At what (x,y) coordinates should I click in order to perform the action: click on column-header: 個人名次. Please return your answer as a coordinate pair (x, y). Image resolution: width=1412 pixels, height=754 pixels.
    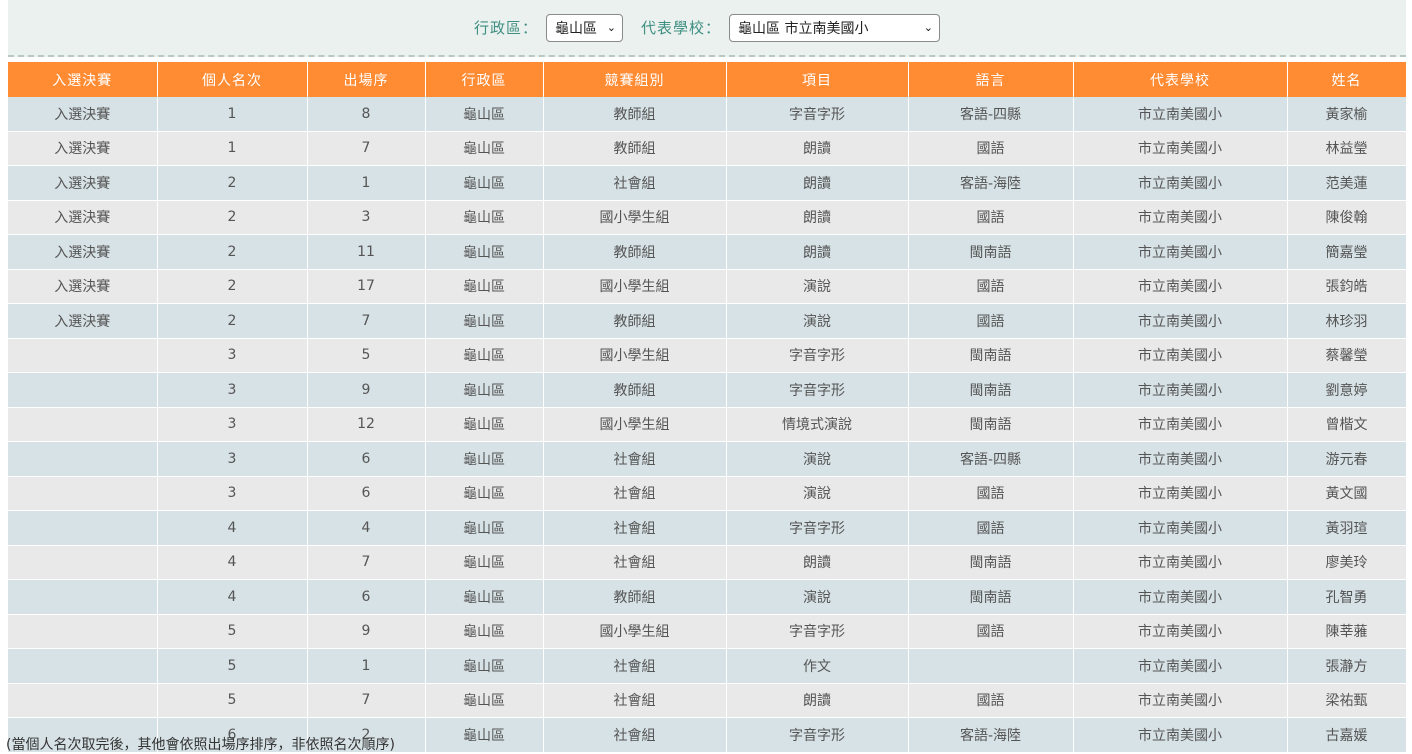
    Looking at the image, I should click on (232, 79).